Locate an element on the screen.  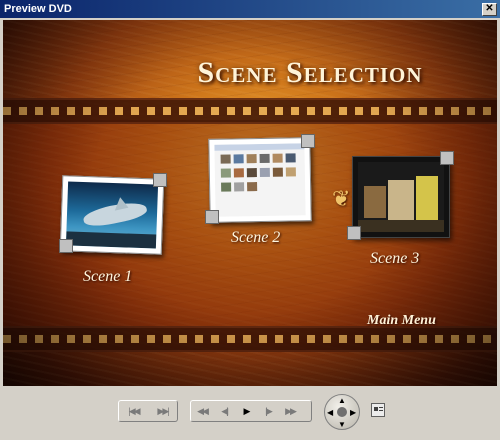
close-button: ✕ is located at coordinates (489, 9).